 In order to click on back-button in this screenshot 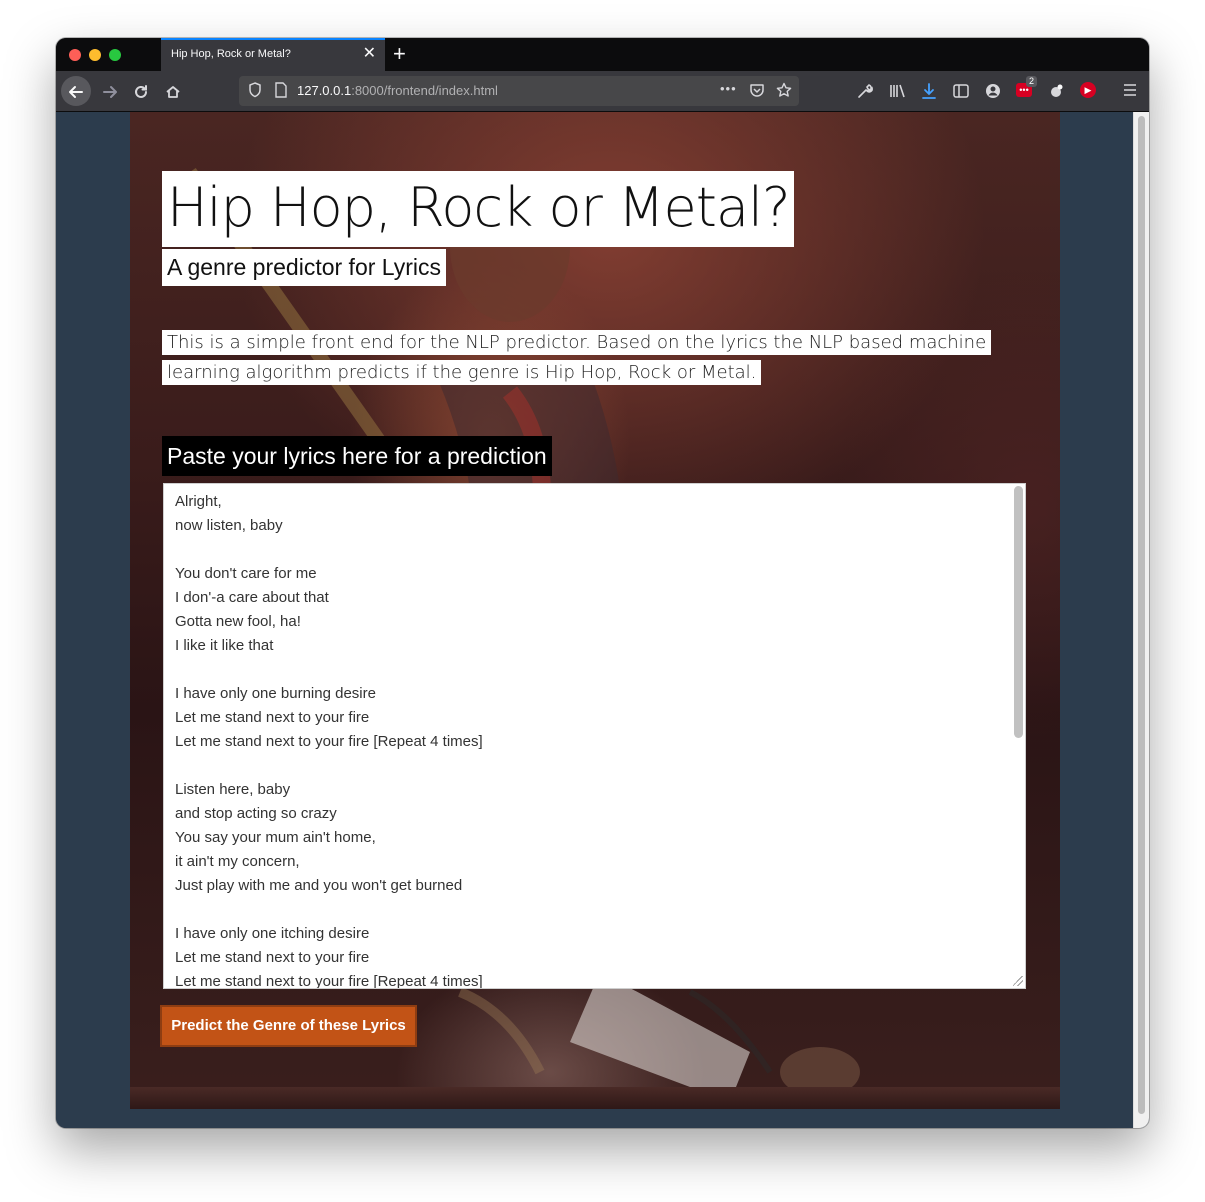, I will do `click(76, 91)`.